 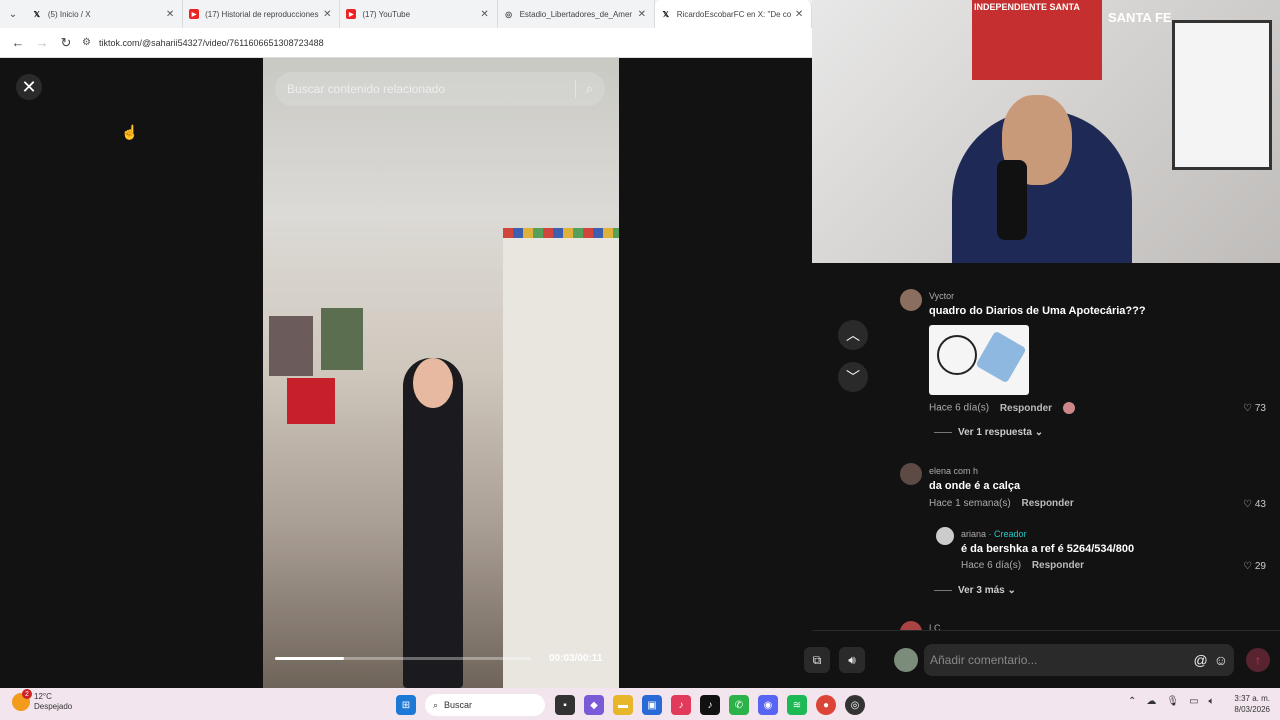 I want to click on system-clock: 3:37 a. m. 8/03/2026, so click(x=1249, y=704).